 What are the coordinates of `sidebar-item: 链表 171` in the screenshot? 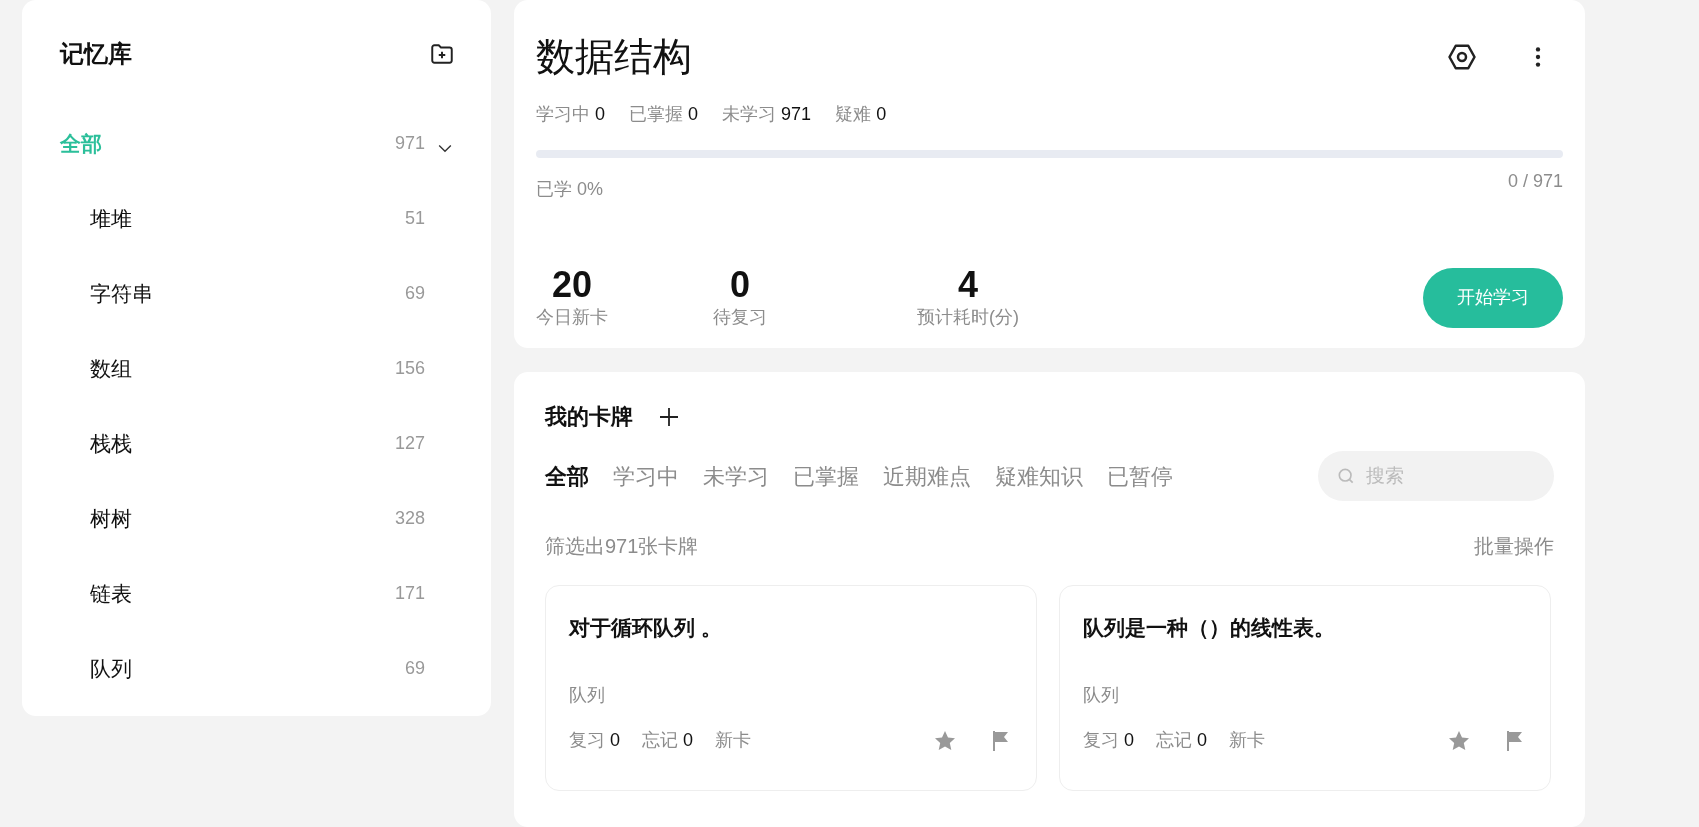 It's located at (238, 593).